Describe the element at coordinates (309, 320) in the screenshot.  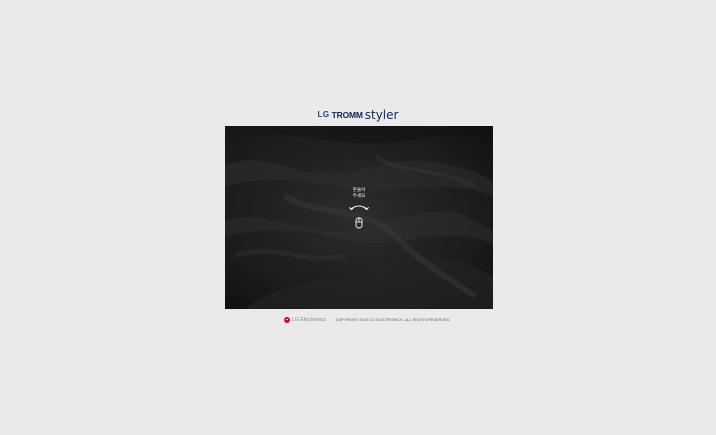
I see `lg-electronics-logo-text: LG Electronics` at that location.